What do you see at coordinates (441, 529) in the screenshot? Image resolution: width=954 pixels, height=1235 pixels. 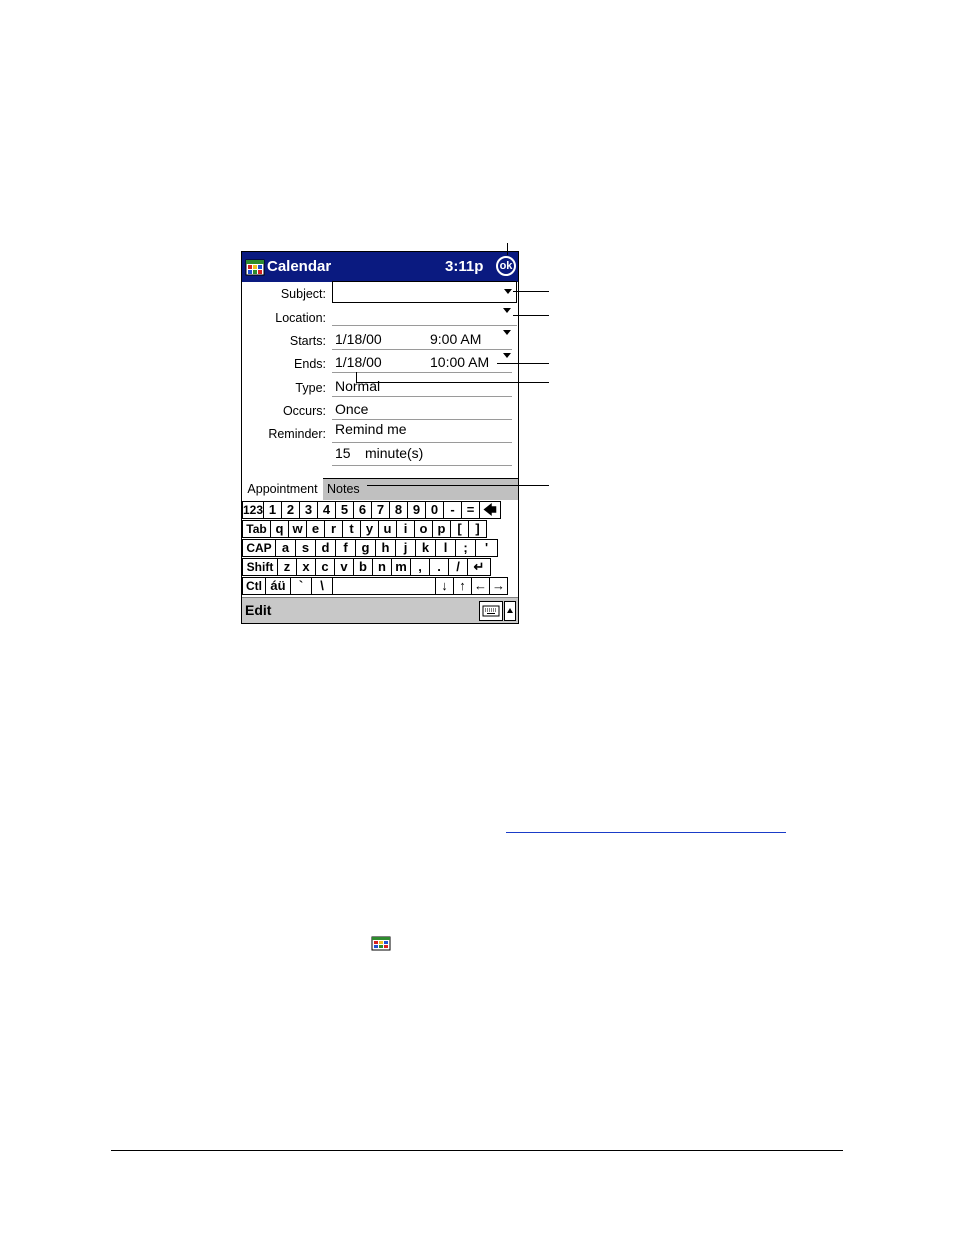 I see `key-p: p` at bounding box center [441, 529].